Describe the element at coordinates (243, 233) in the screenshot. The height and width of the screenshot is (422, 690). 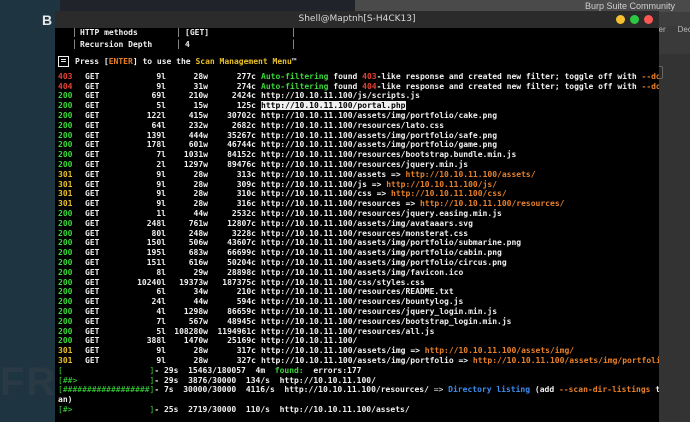
I see `char-count: 3228c` at that location.